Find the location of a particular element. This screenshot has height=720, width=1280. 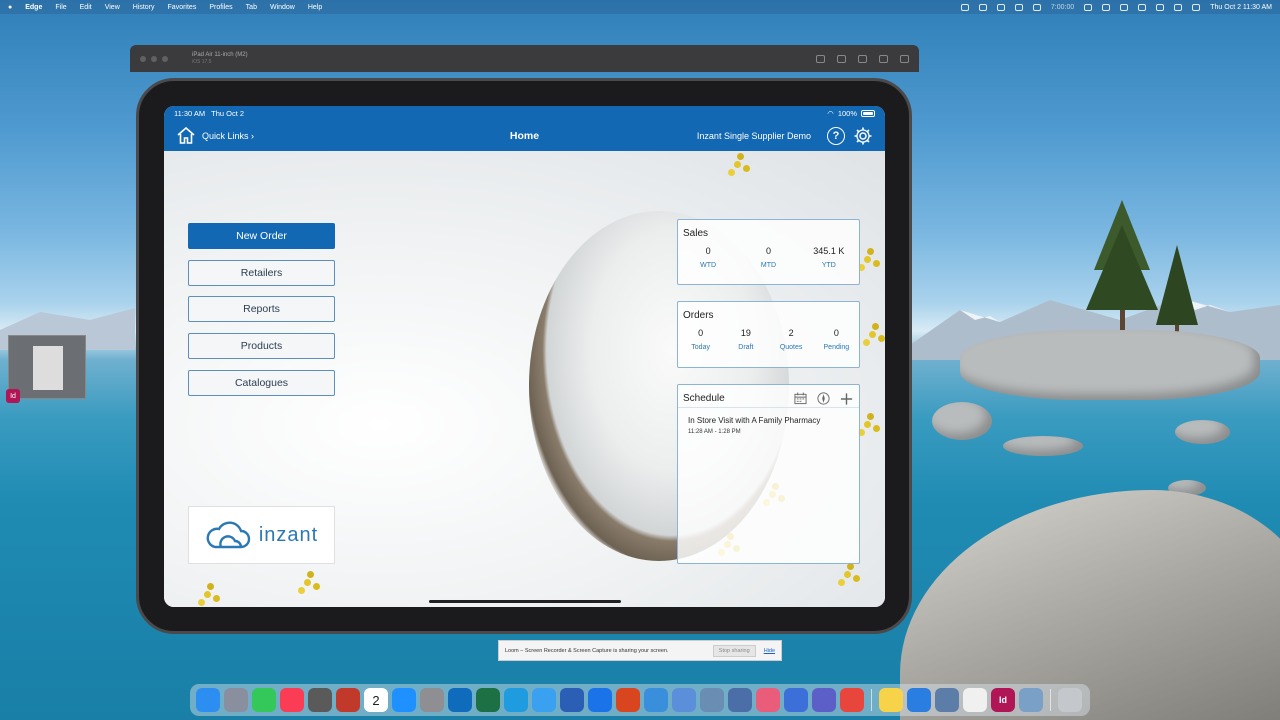

menu-tab: Tab is located at coordinates (251, 7).